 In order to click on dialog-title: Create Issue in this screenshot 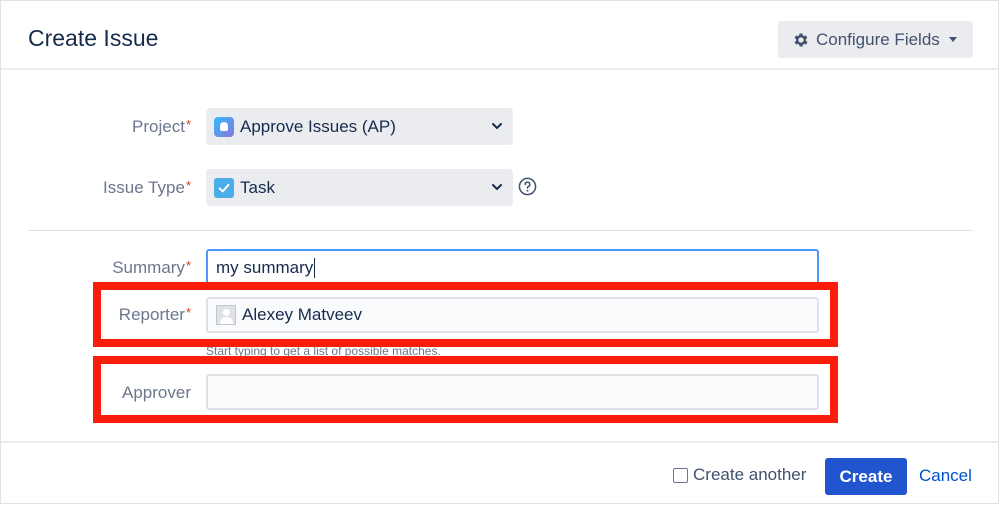, I will do `click(93, 38)`.